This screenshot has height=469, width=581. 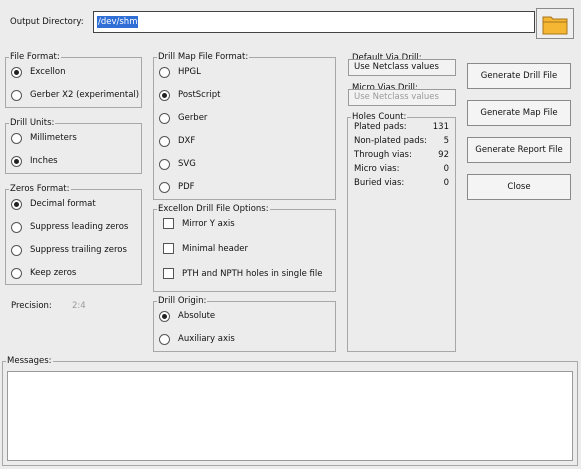 What do you see at coordinates (35, 57) in the screenshot?
I see `file-format-title: File Format:` at bounding box center [35, 57].